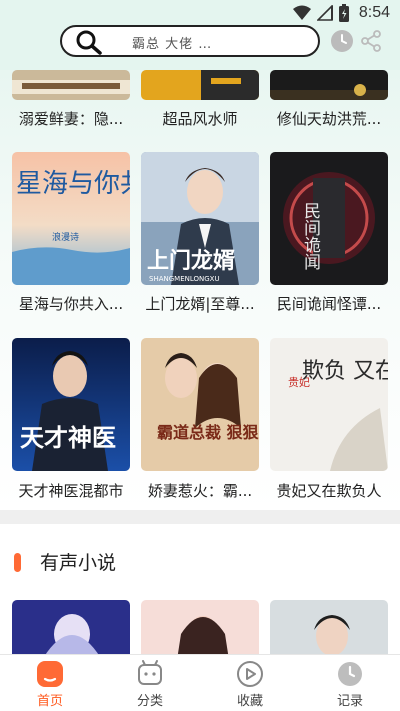 Image resolution: width=400 pixels, height=711 pixels. I want to click on tab-home: 首页, so click(50, 683).